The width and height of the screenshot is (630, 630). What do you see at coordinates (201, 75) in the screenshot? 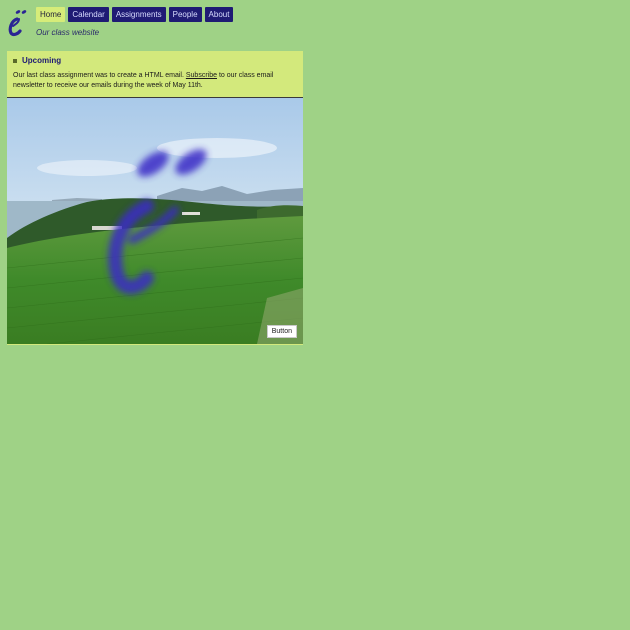
I see `subscribe-link: Subscribe` at bounding box center [201, 75].